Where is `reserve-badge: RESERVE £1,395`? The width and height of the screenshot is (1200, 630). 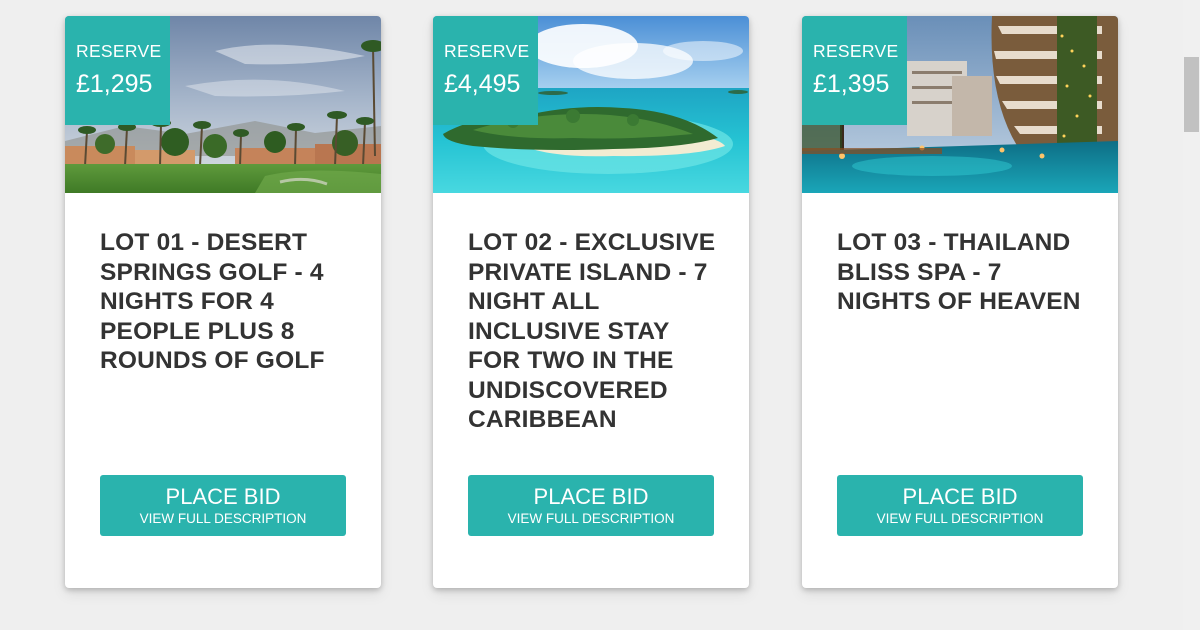 reserve-badge: RESERVE £1,395 is located at coordinates (854, 70).